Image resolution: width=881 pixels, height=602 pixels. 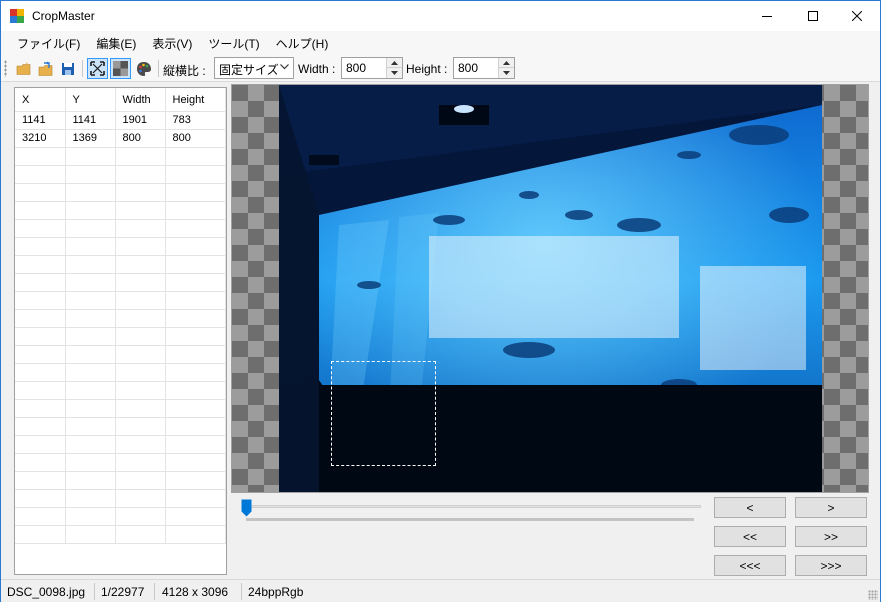 What do you see at coordinates (750, 507) in the screenshot?
I see `prev-button: <` at bounding box center [750, 507].